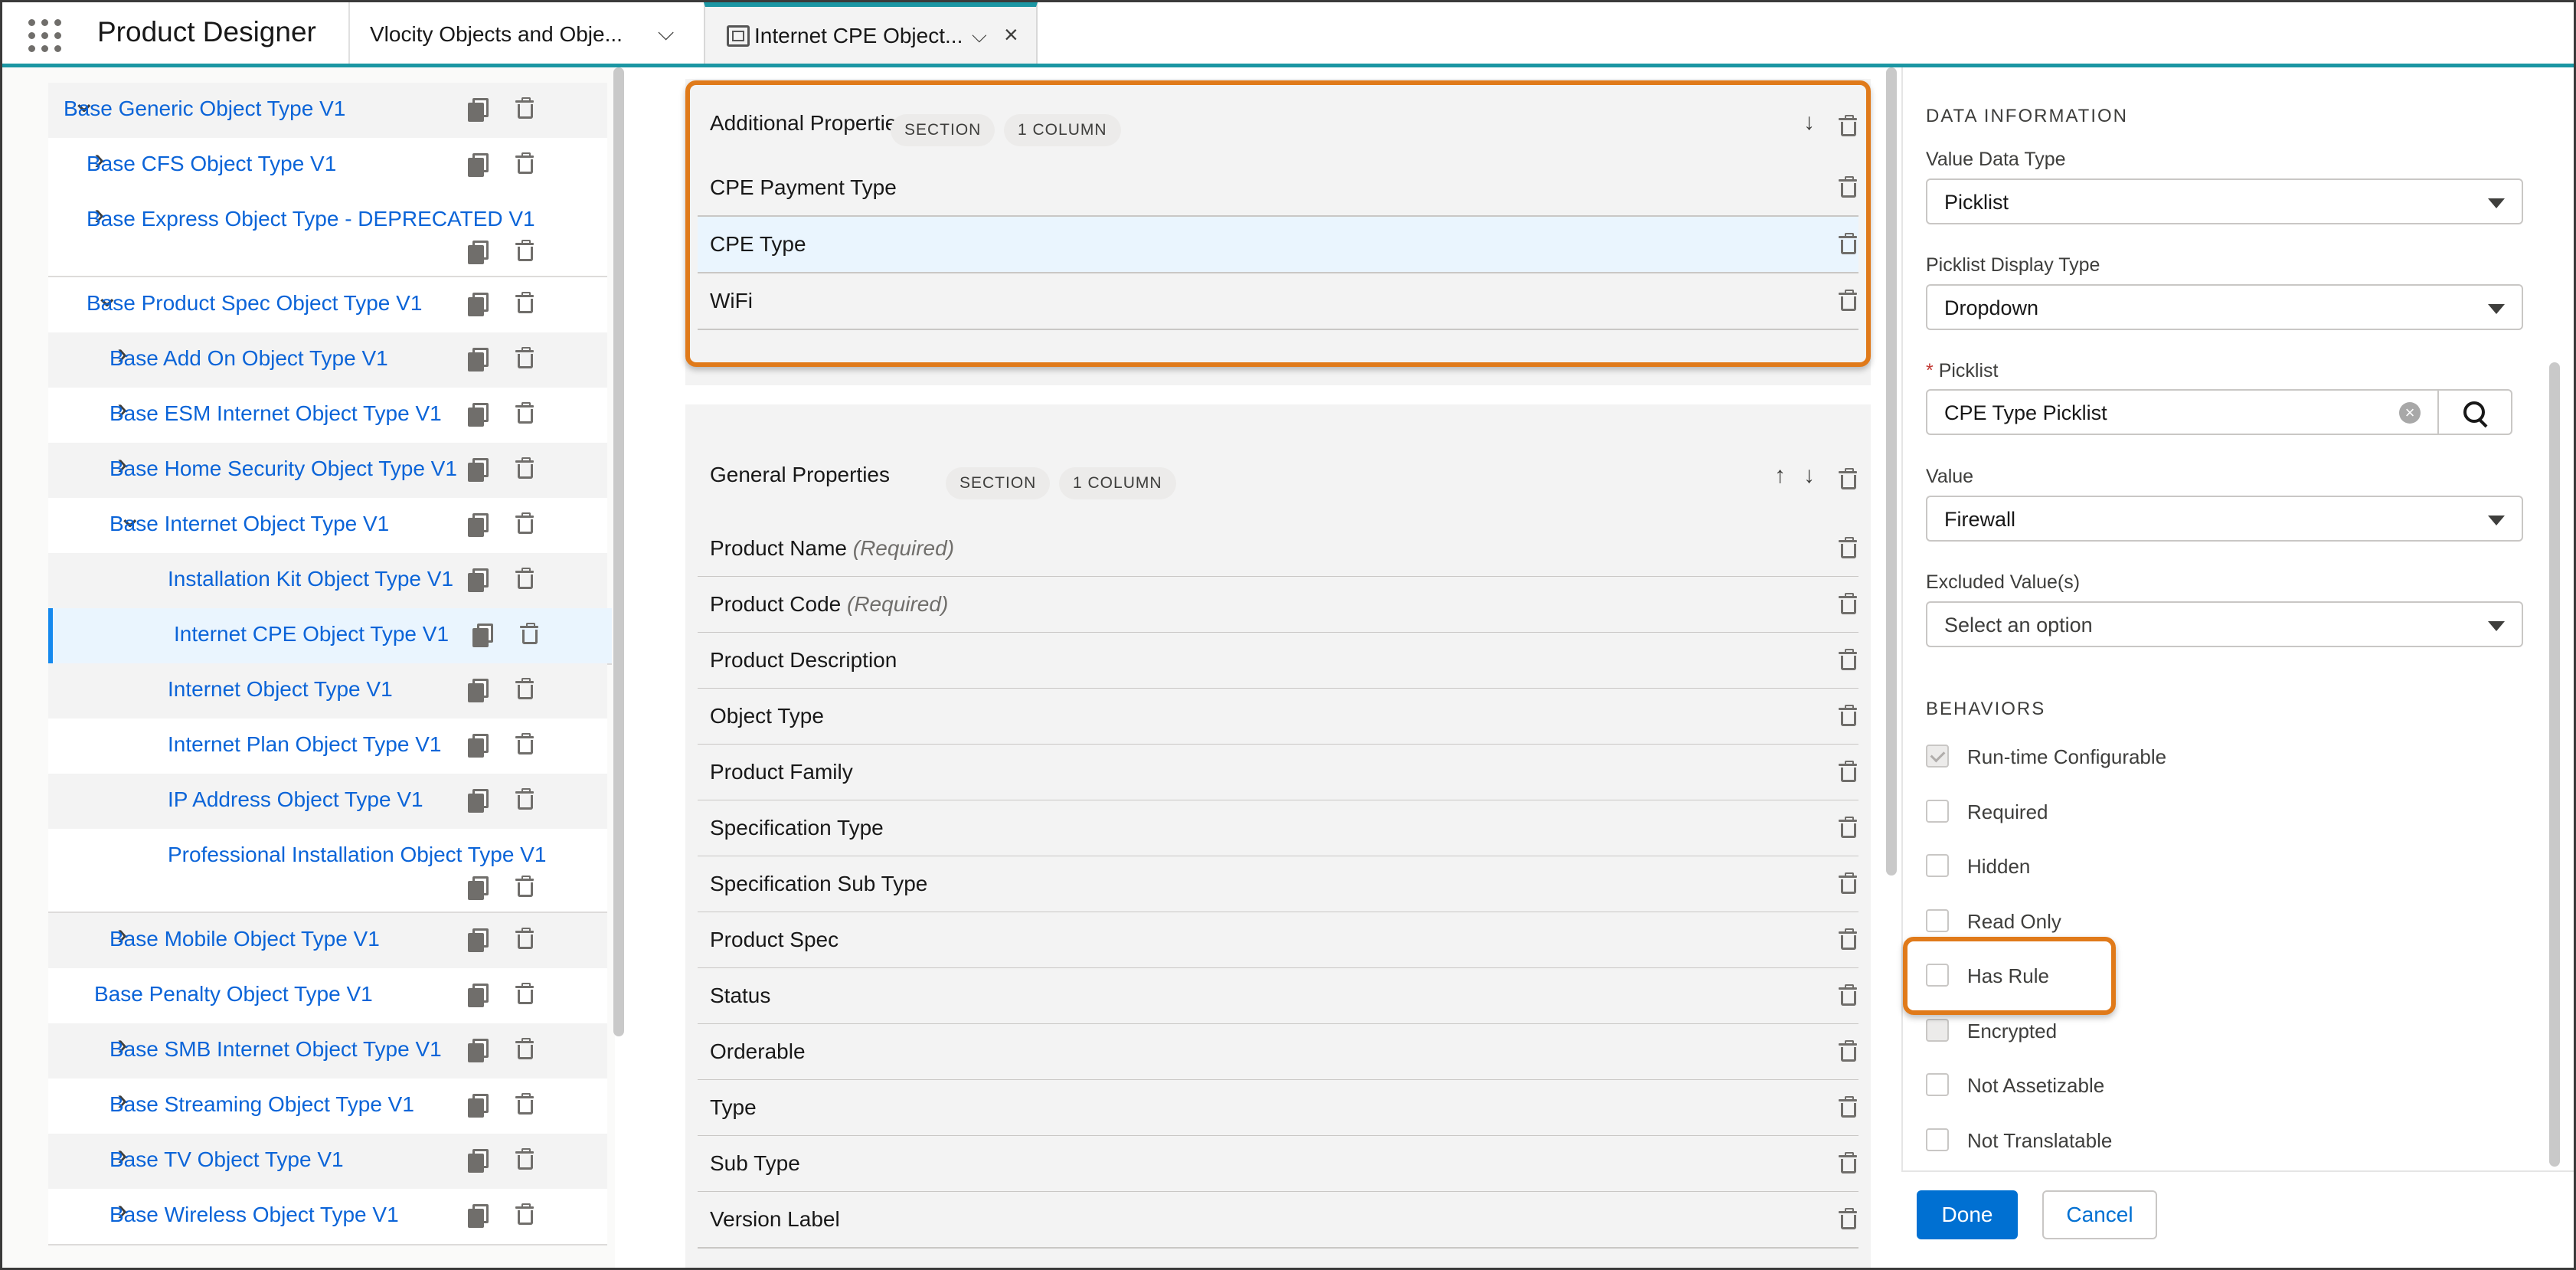 Image resolution: width=2576 pixels, height=1270 pixels. Describe the element at coordinates (1278, 661) in the screenshot. I see `property-row: Product Description` at that location.